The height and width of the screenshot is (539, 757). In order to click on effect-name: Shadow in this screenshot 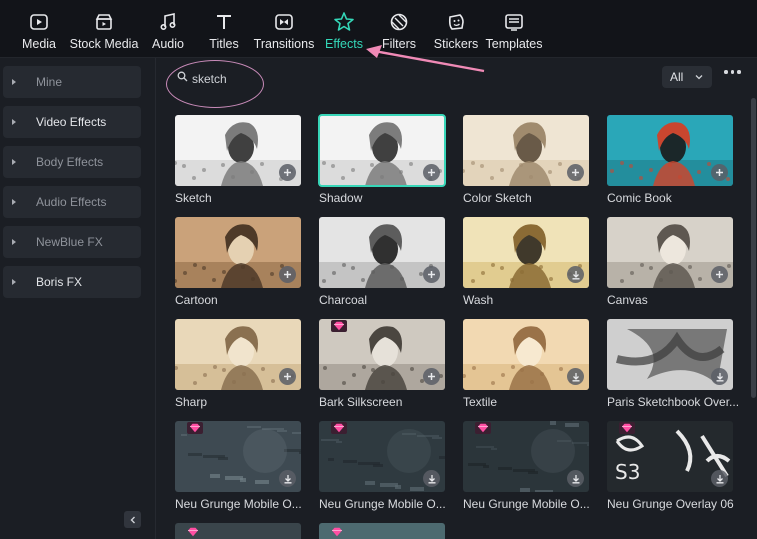, I will do `click(341, 198)`.